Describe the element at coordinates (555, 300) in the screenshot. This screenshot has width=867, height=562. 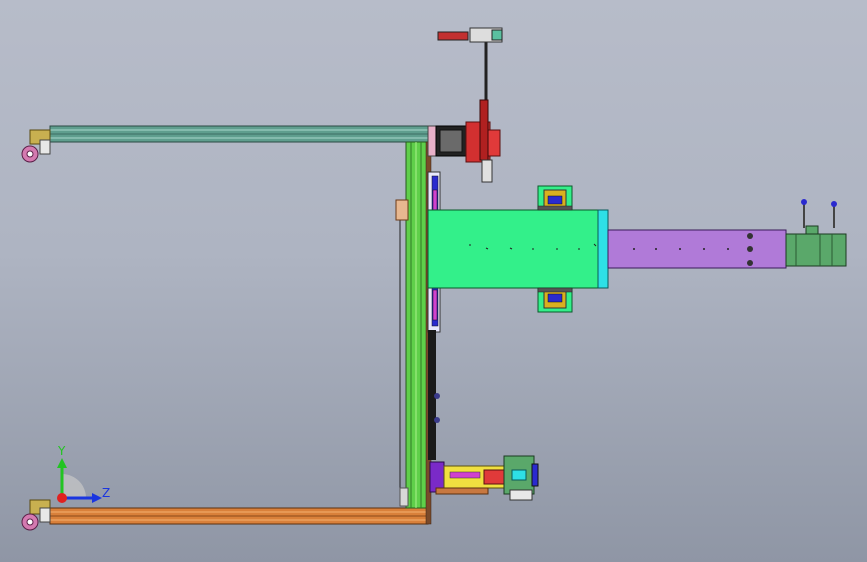
I see `lower-clamp` at that location.